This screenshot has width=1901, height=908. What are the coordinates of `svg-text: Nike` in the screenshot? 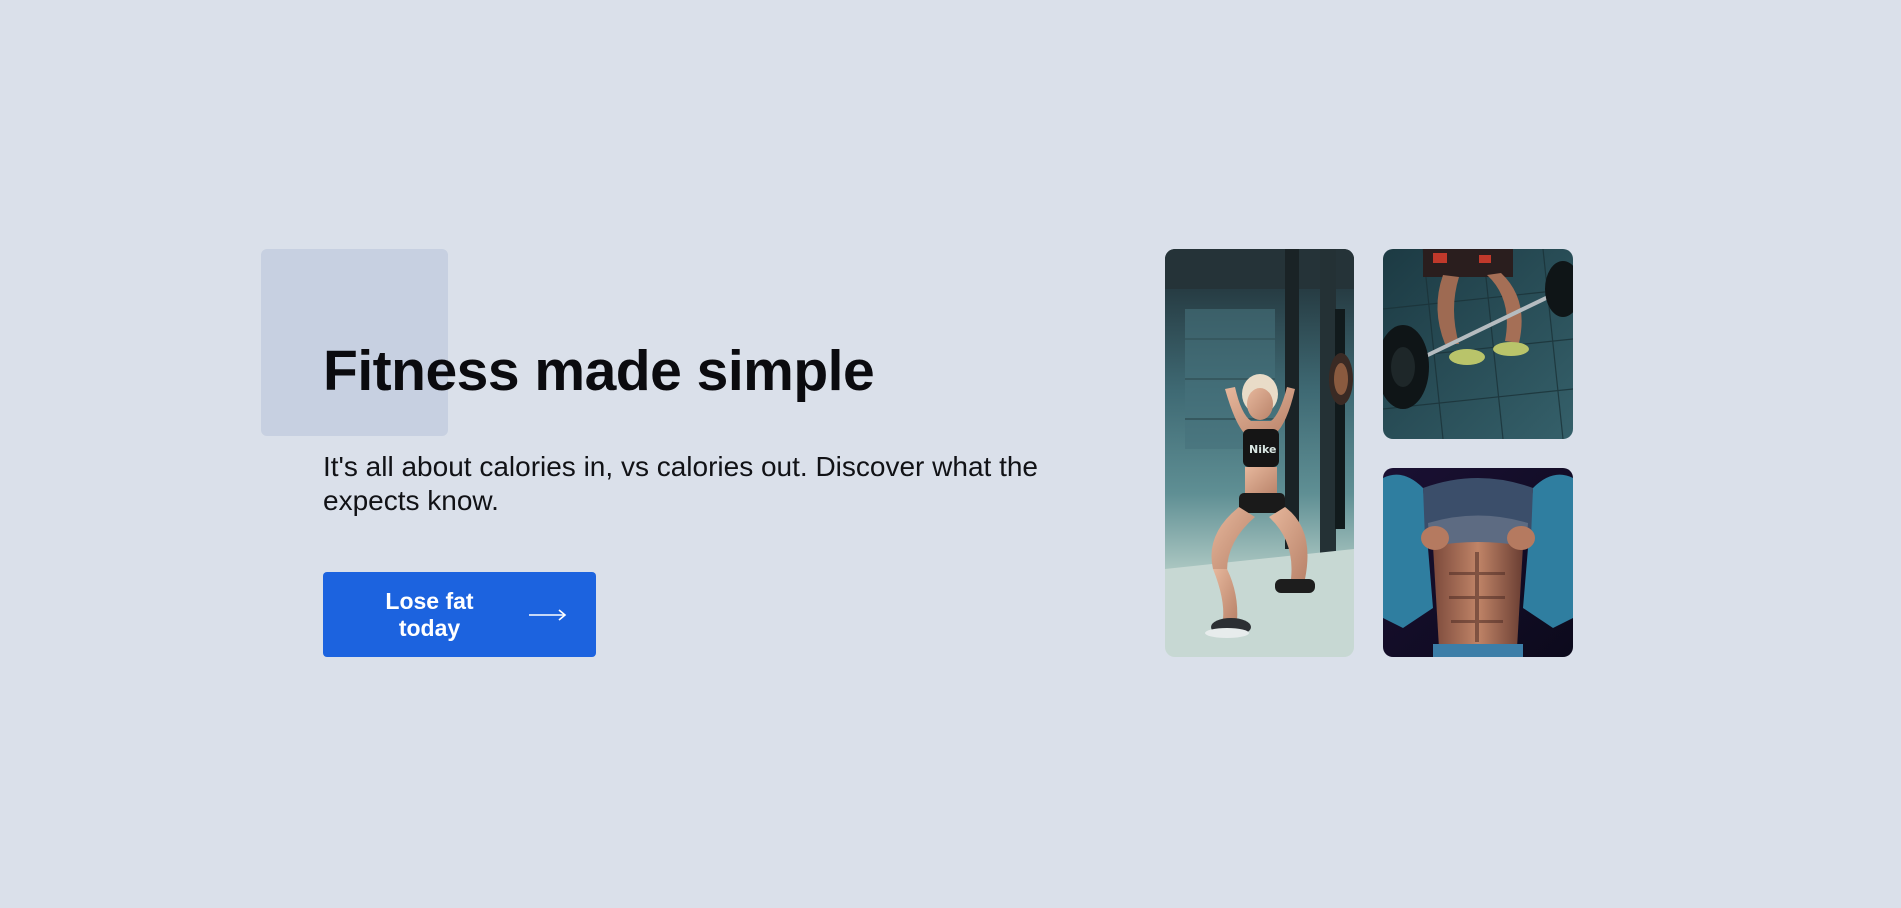 It's located at (1262, 449).